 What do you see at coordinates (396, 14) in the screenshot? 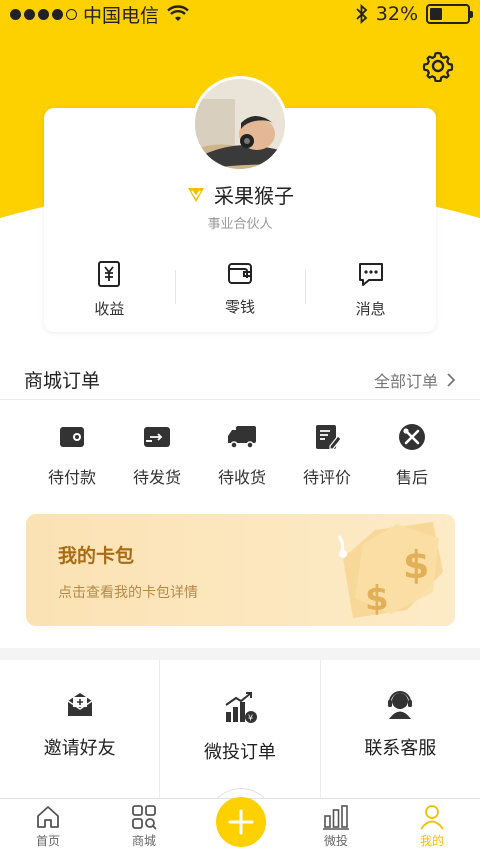
I see `battery-percent: 32%` at bounding box center [396, 14].